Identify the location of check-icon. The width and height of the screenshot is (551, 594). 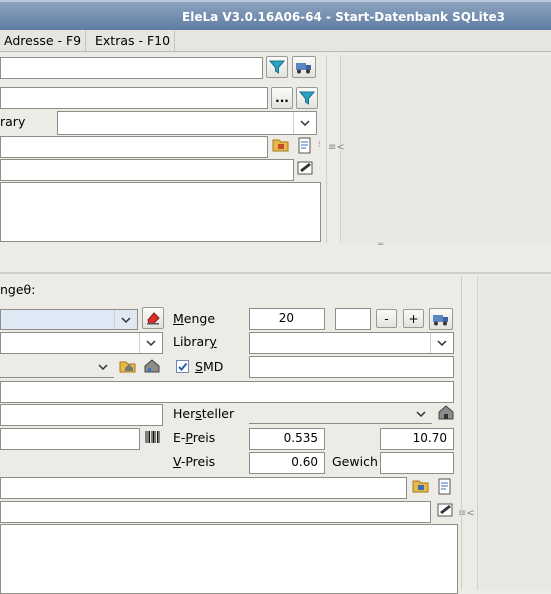
(183, 366).